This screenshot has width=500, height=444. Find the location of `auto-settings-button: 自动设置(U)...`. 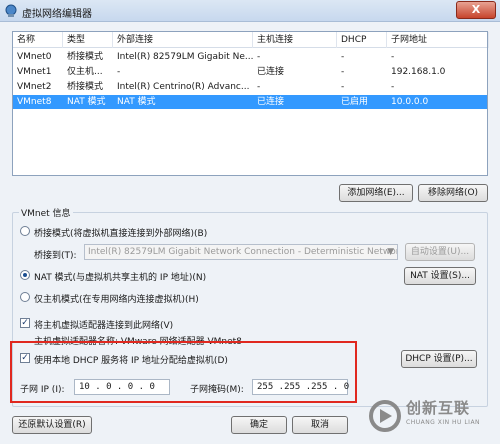

auto-settings-button: 自动设置(U)... is located at coordinates (440, 252).